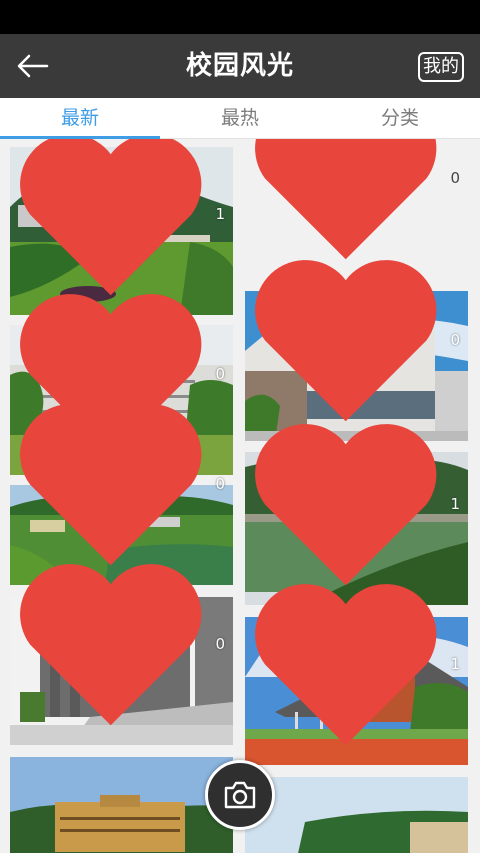 The height and width of the screenshot is (853, 480). I want to click on tab-bar: 最新 最热 分类, so click(240, 118).